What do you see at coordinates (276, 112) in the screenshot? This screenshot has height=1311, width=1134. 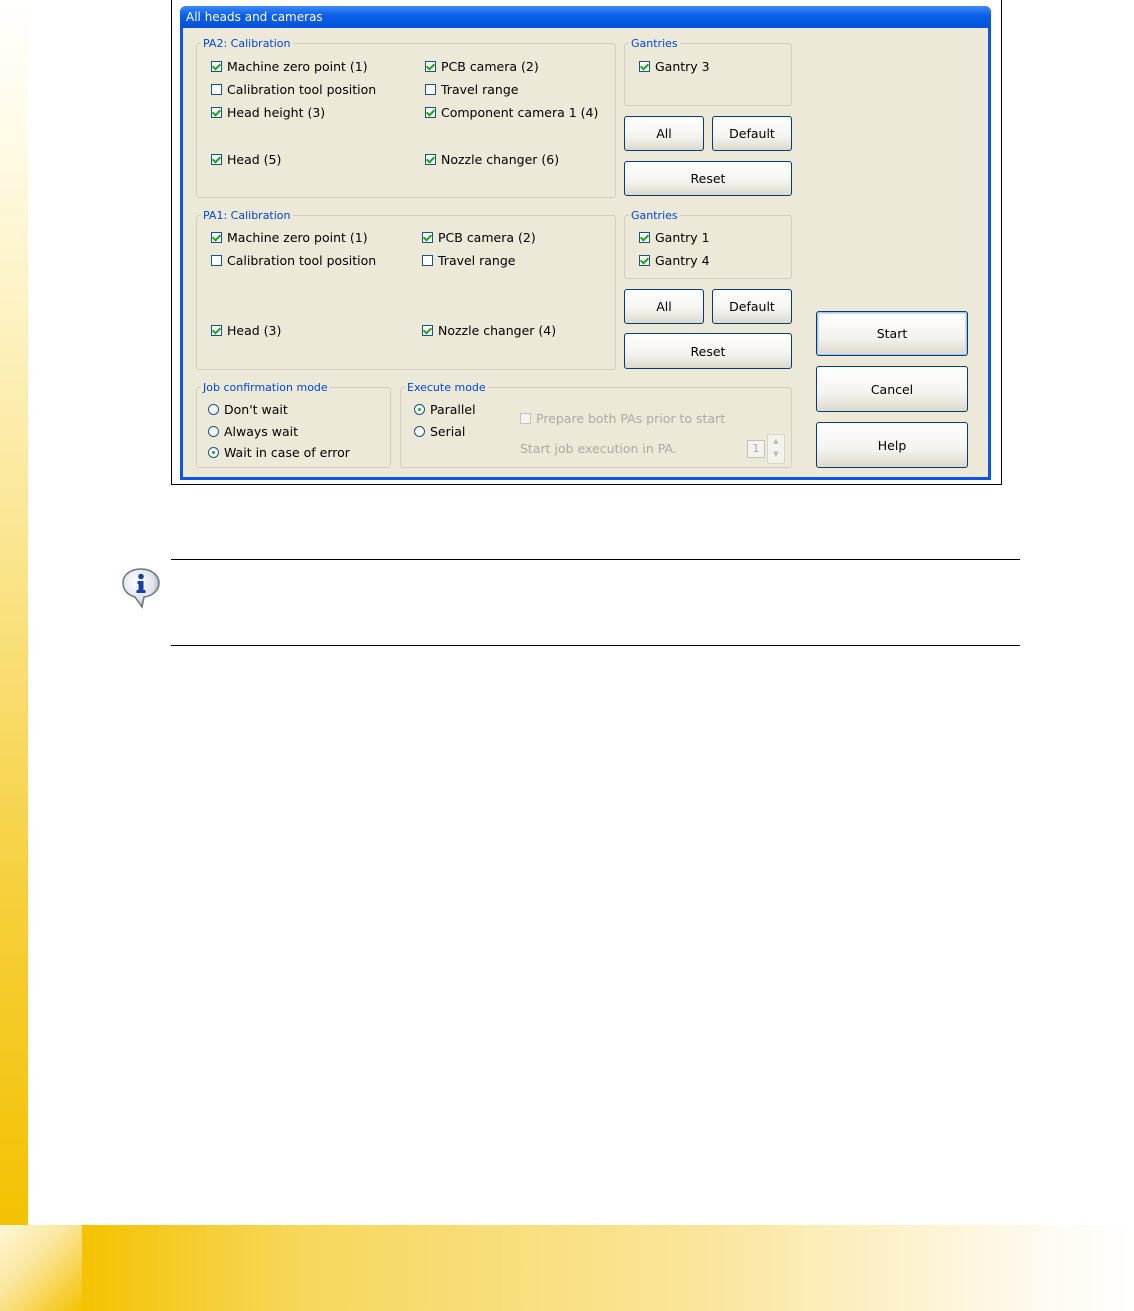 I see `checkbox-label: Head height (3)` at bounding box center [276, 112].